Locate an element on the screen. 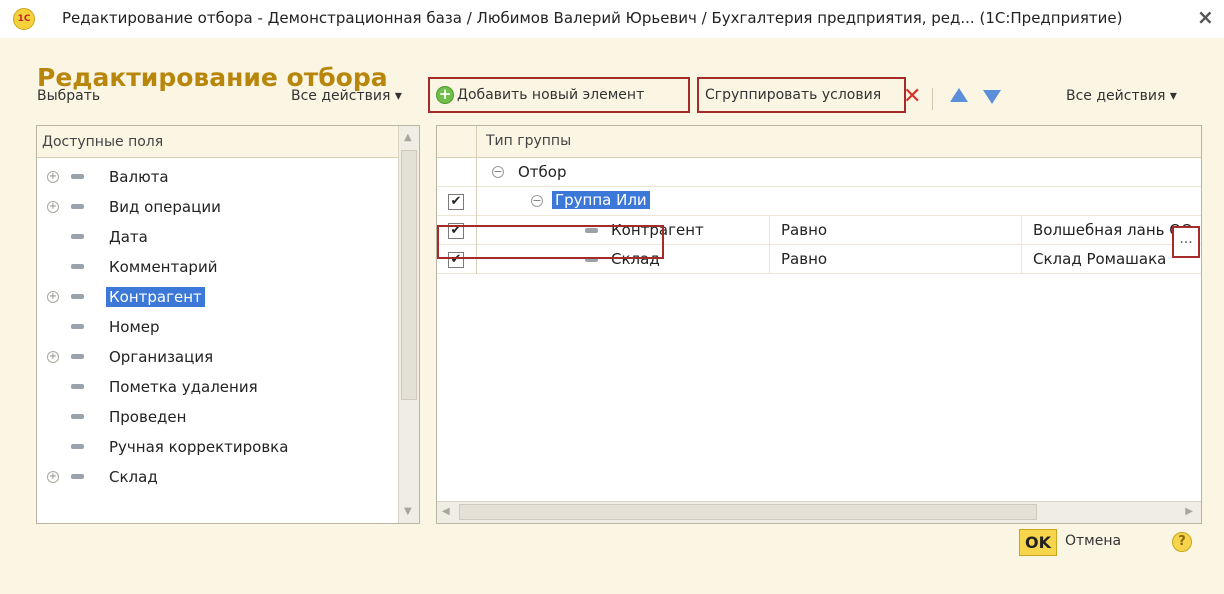  close-icon: × is located at coordinates (1205, 17).